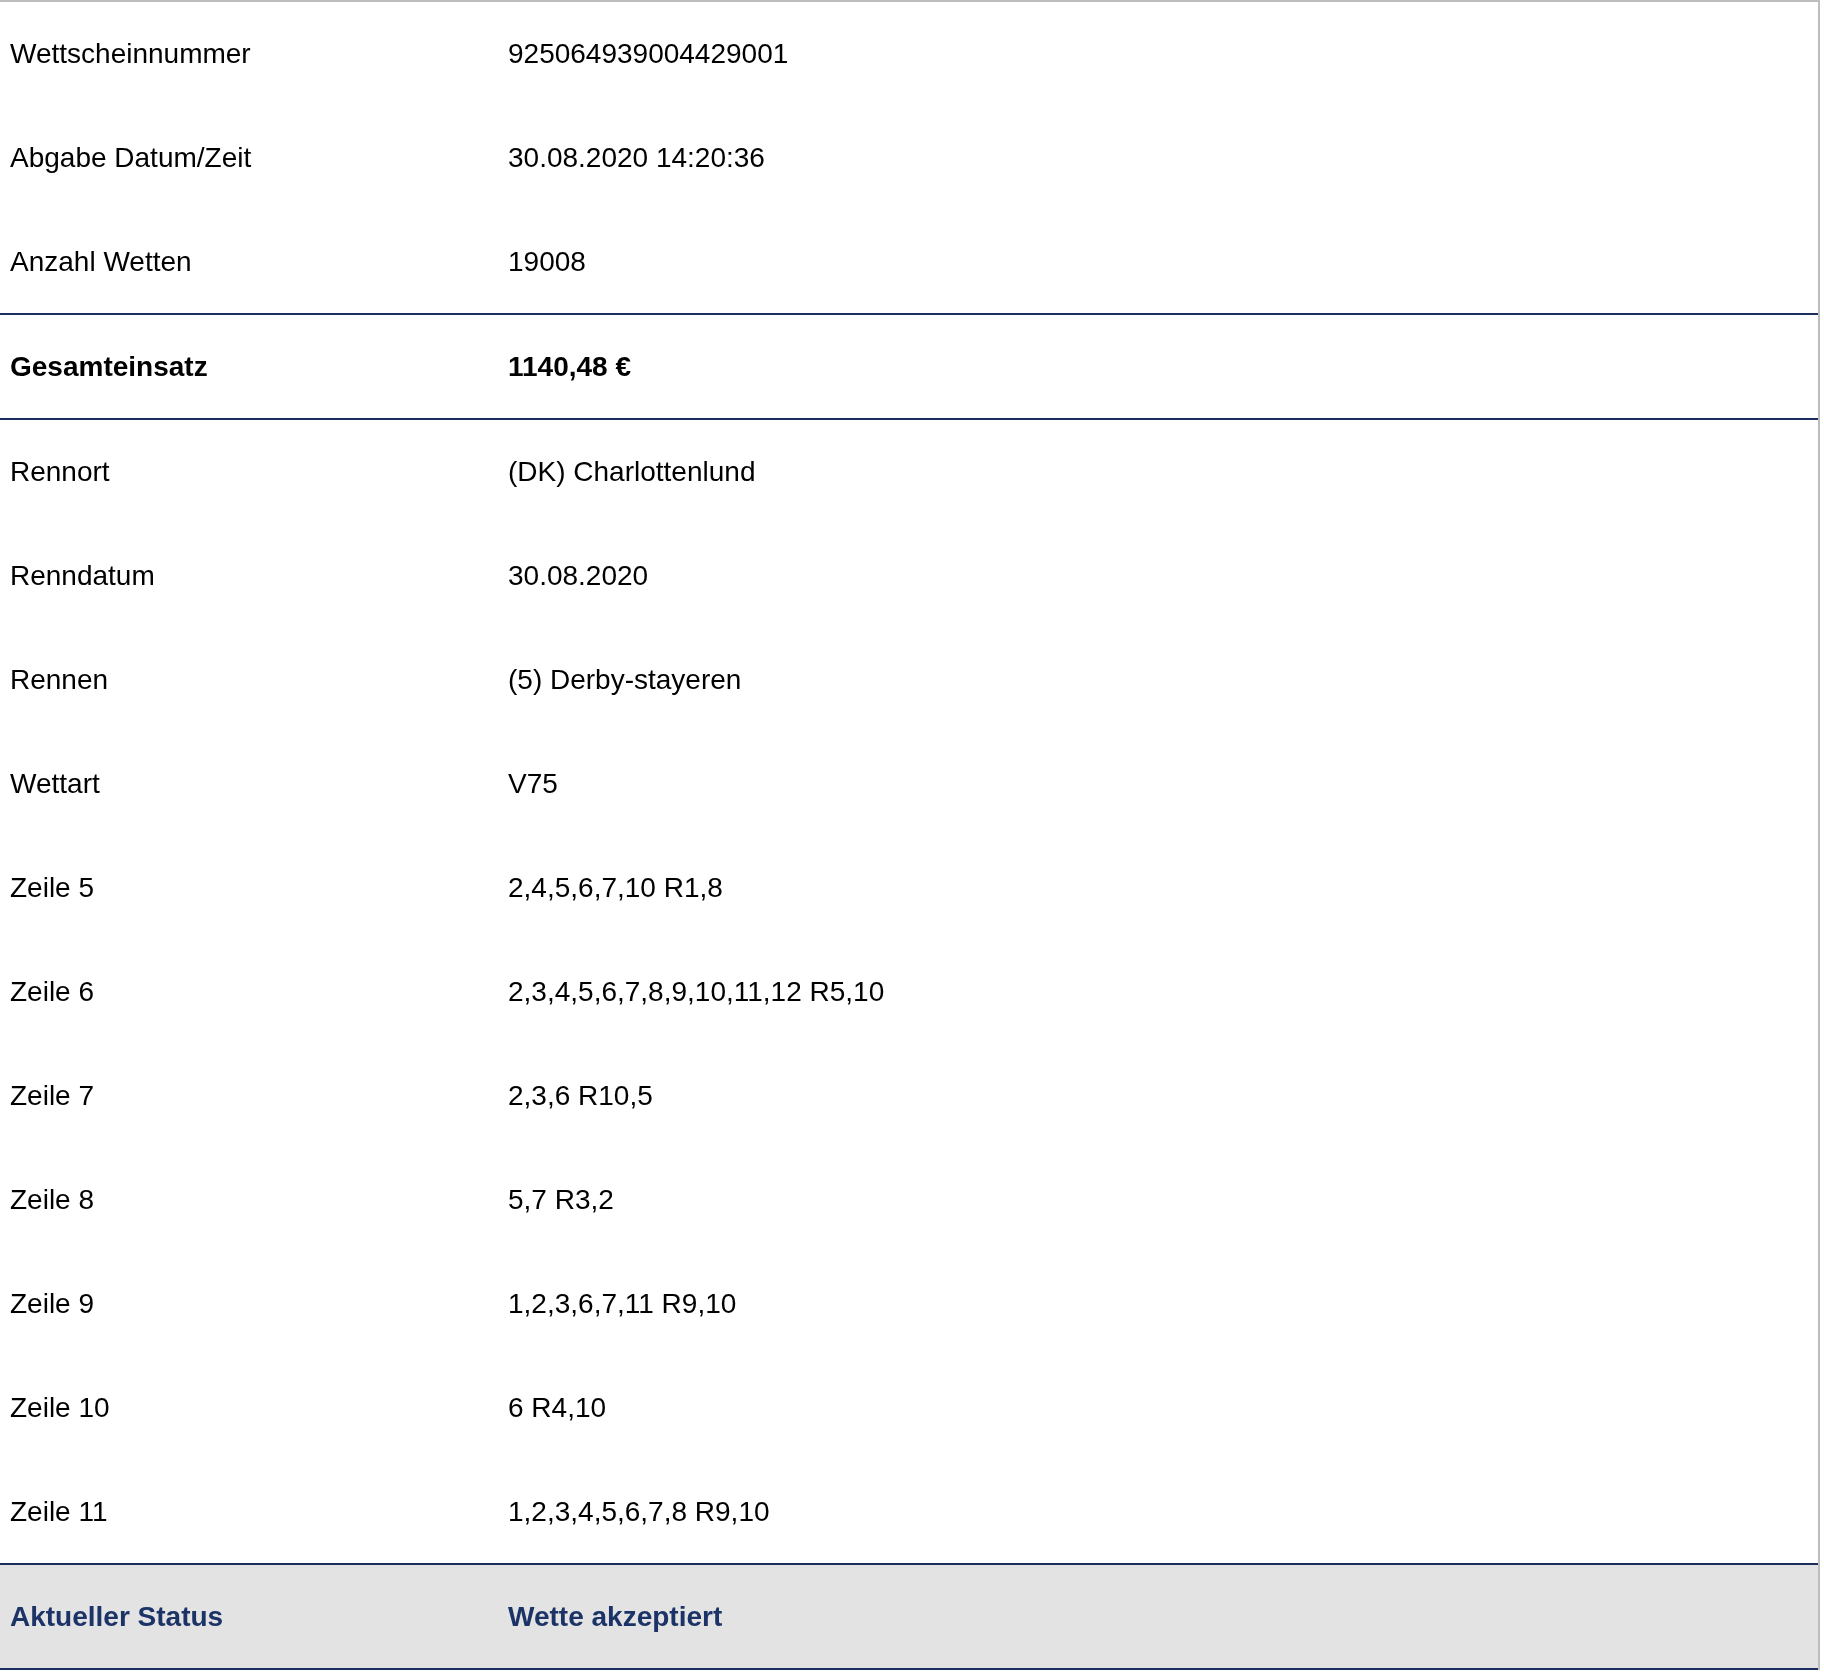 The height and width of the screenshot is (1678, 1824). I want to click on row-label: Aktueller Status, so click(117, 1616).